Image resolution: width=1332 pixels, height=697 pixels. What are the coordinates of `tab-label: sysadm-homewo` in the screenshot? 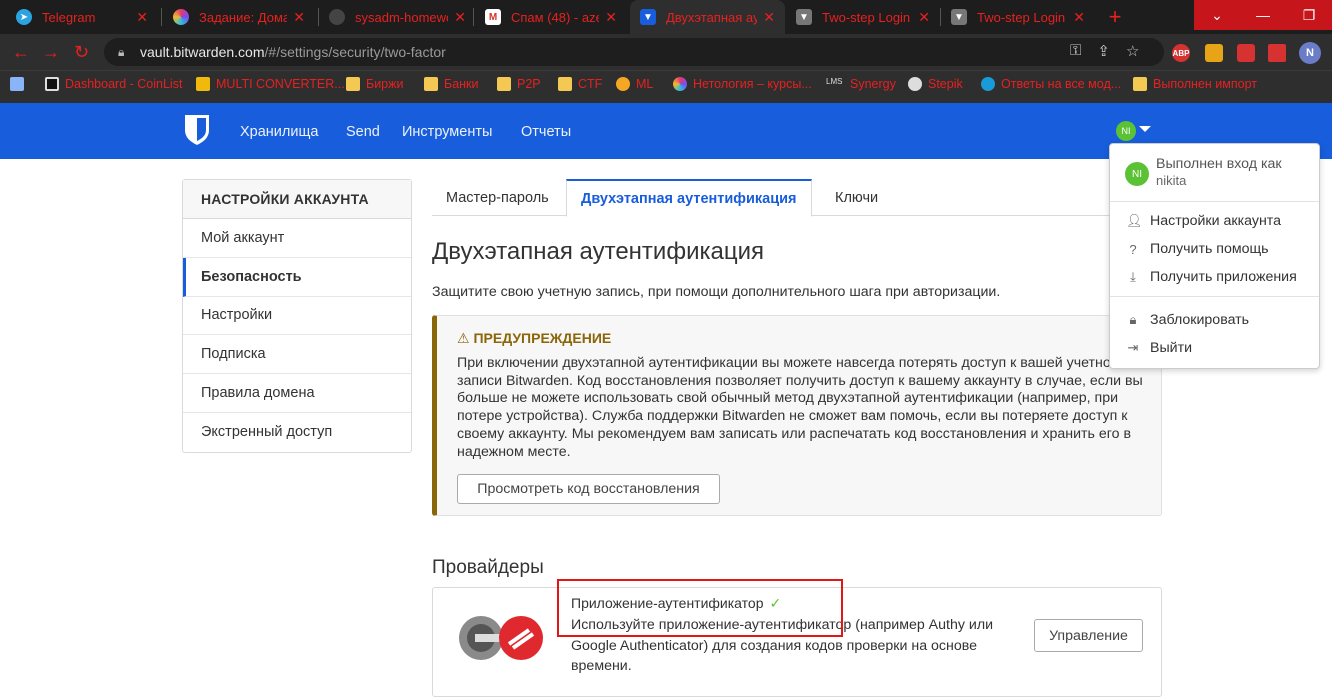 It's located at (402, 17).